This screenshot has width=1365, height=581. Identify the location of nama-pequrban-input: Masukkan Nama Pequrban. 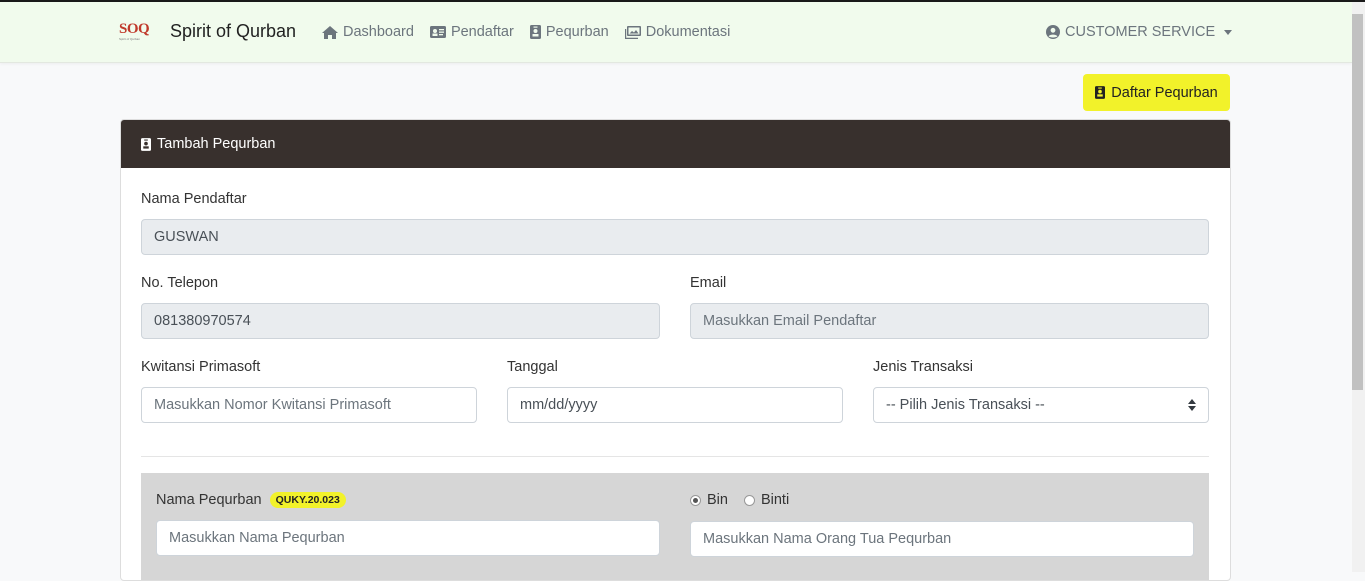
(408, 538).